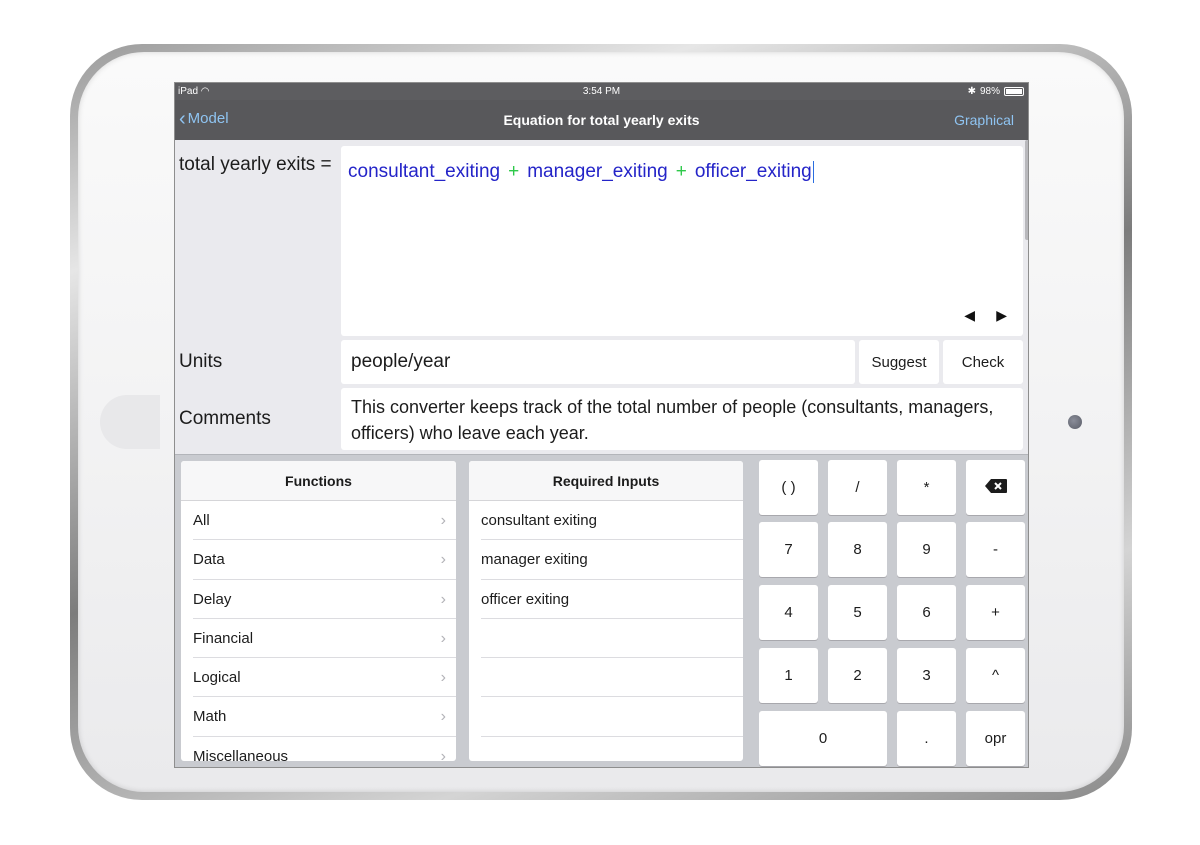 The height and width of the screenshot is (845, 1200). Describe the element at coordinates (612, 736) in the screenshot. I see `row-divider` at that location.